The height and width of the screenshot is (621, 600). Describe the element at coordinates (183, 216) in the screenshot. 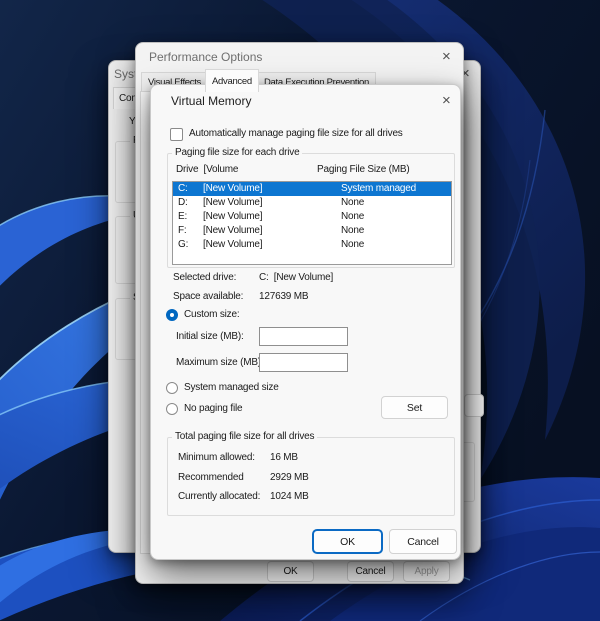

I see `drive-letter: E:` at that location.